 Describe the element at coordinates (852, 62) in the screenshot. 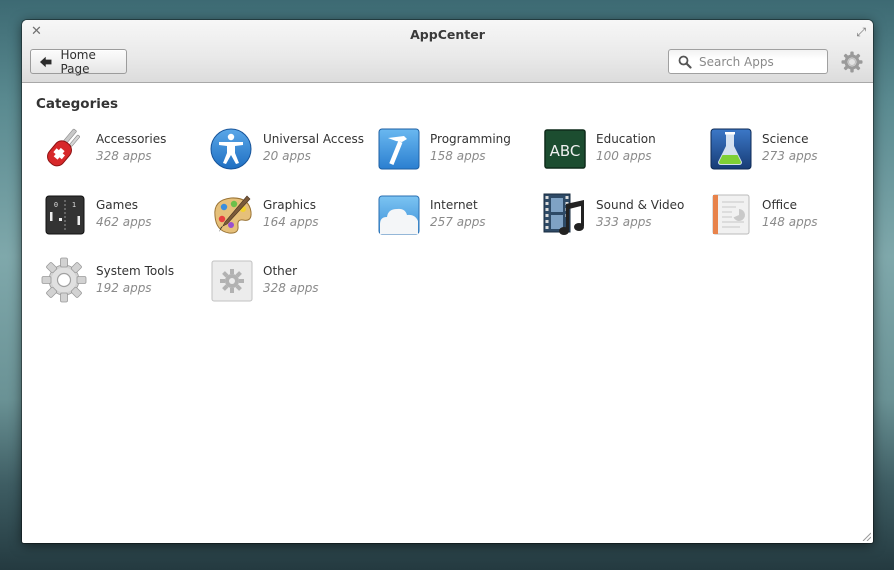

I see `gear-icon` at that location.